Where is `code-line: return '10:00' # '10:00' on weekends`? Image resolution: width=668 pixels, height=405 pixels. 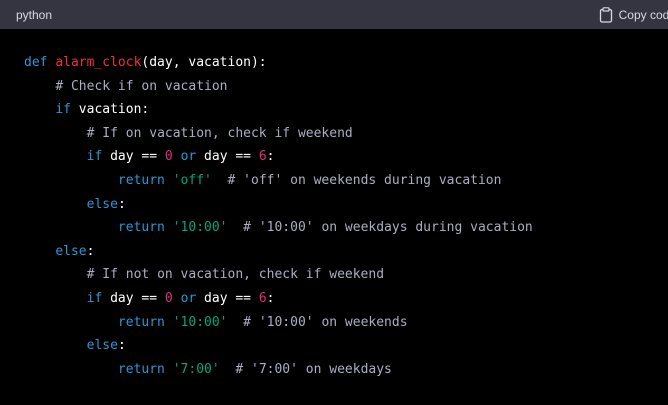 code-line: return '10:00' # '10:00' on weekends is located at coordinates (346, 323).